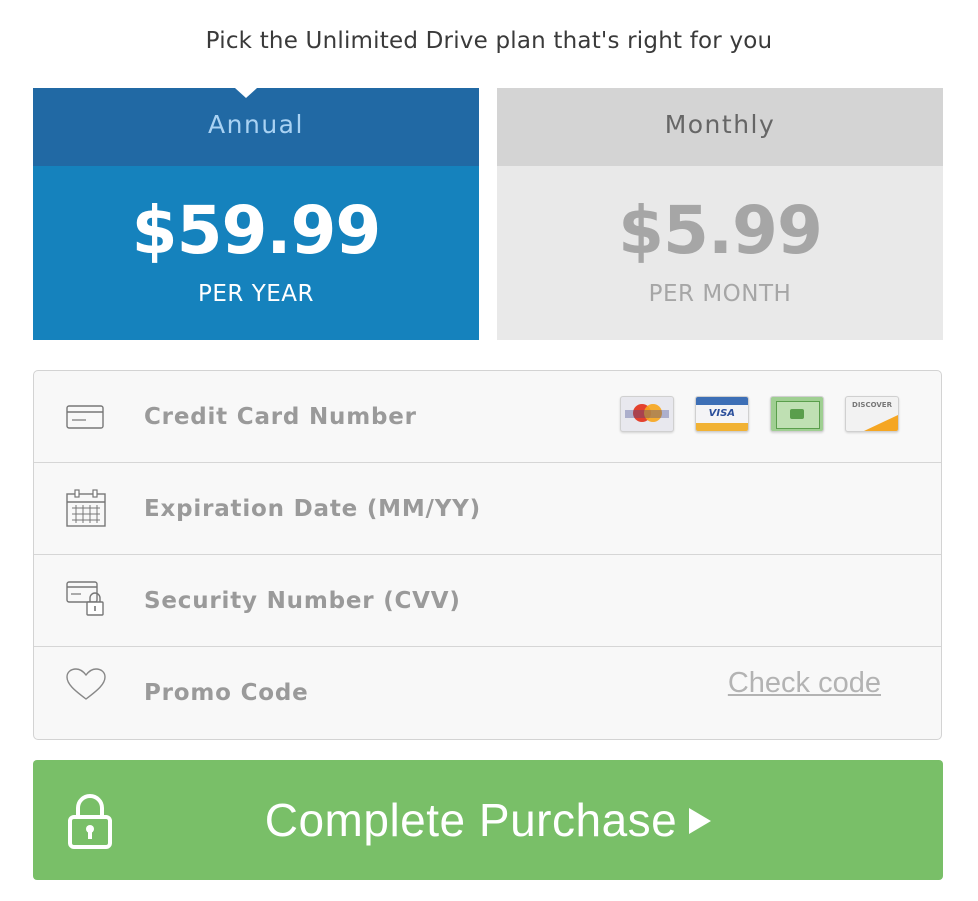 The image size is (978, 901). I want to click on complete-purchase-label: Complete Purchase, so click(488, 820).